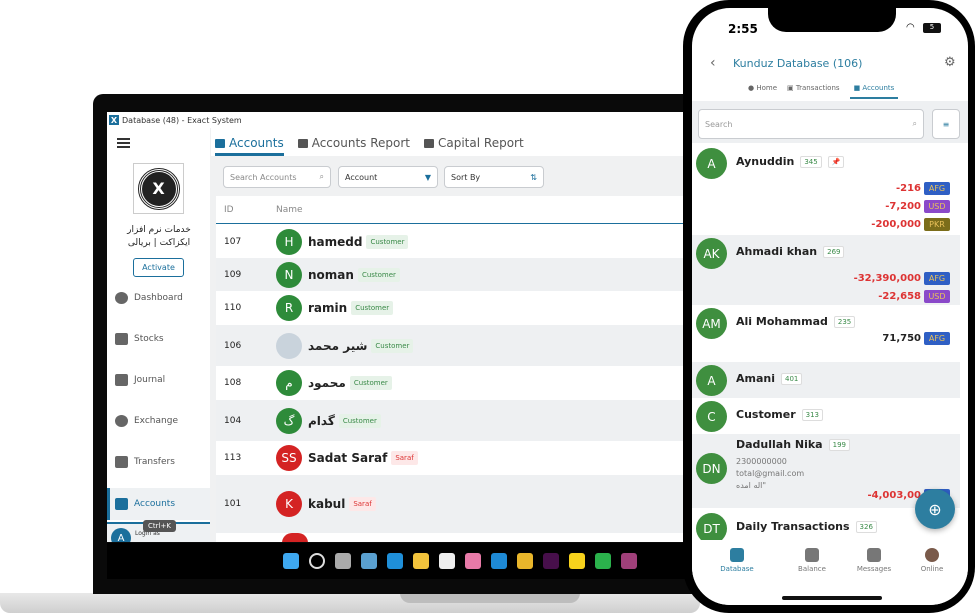 Image resolution: width=975 pixels, height=613 pixels. What do you see at coordinates (525, 561) in the screenshot?
I see `chrome-icon` at bounding box center [525, 561].